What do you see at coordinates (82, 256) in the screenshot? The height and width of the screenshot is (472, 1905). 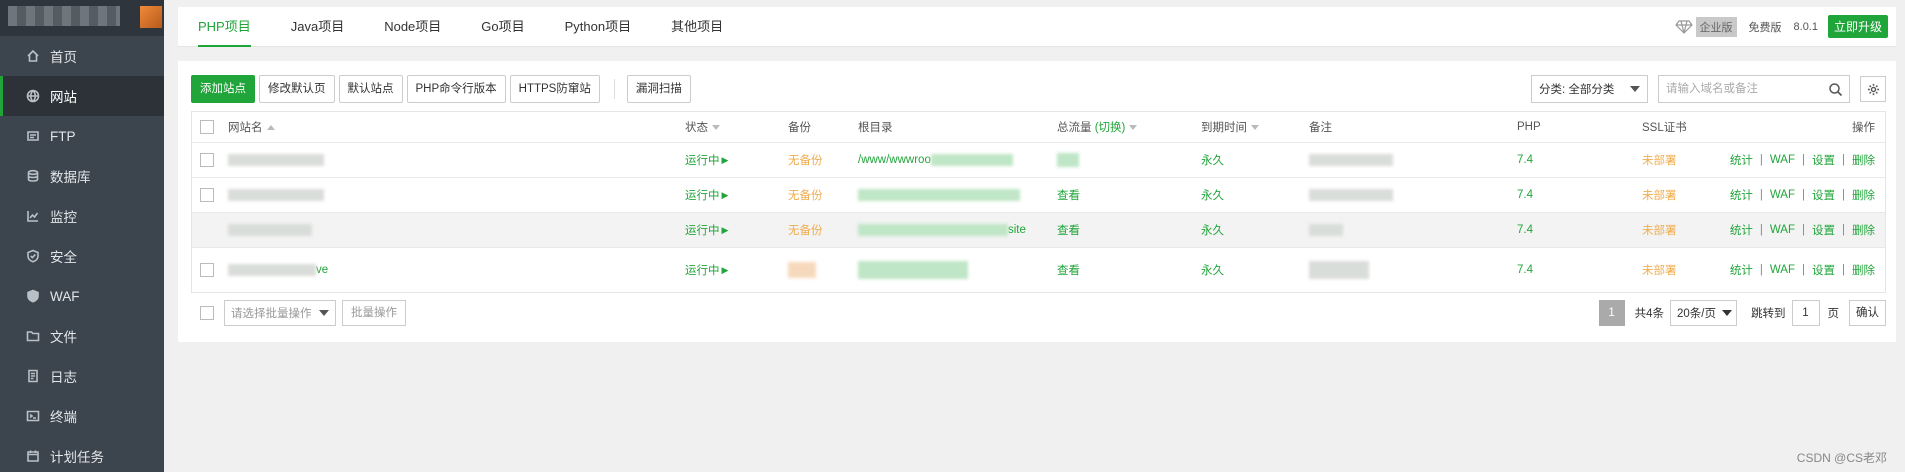 I see `sidebar-item-security: 安全` at bounding box center [82, 256].